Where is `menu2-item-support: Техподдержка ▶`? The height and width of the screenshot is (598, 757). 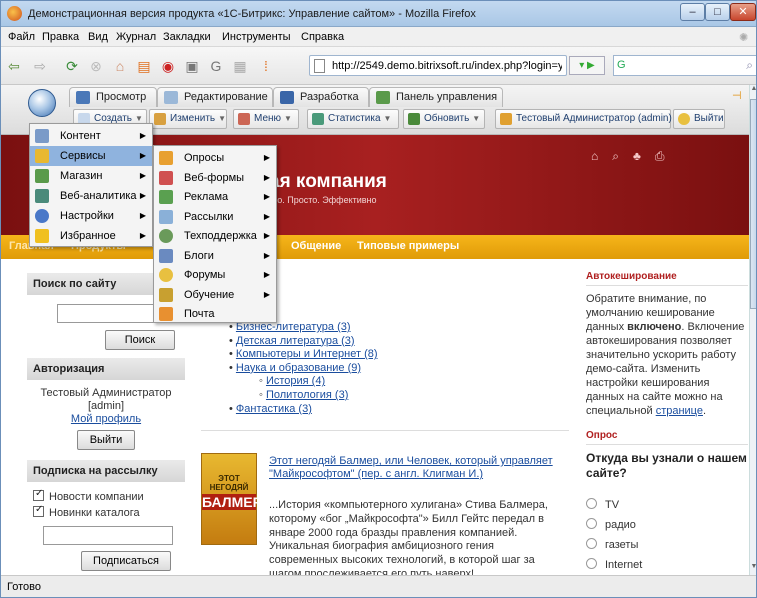
menu2-item-support: Техподдержка ▶ is located at coordinates (215, 236).